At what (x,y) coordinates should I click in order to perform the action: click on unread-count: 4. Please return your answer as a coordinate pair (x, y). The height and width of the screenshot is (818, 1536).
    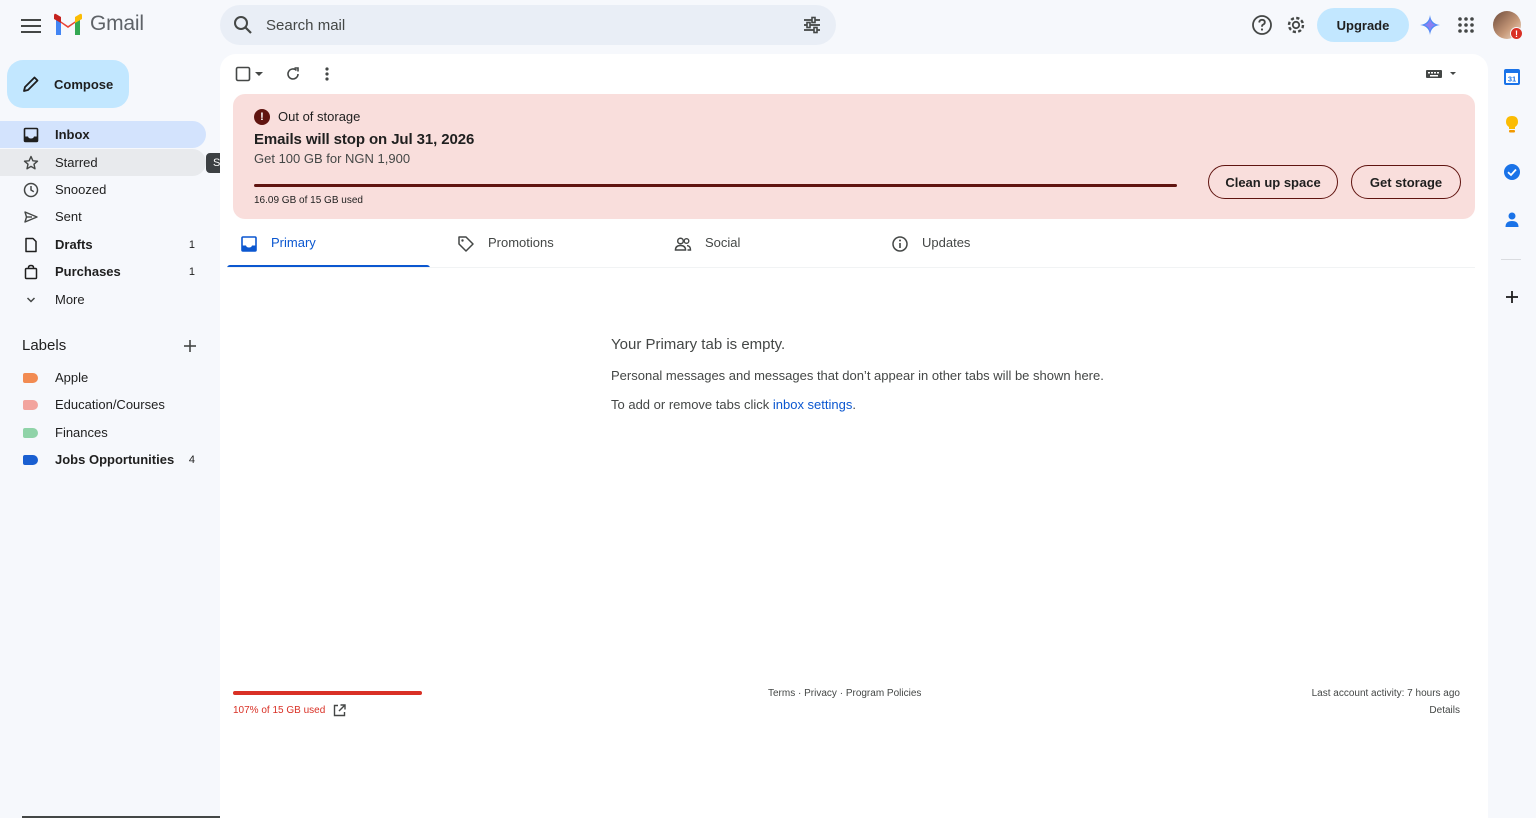
    Looking at the image, I should click on (191, 460).